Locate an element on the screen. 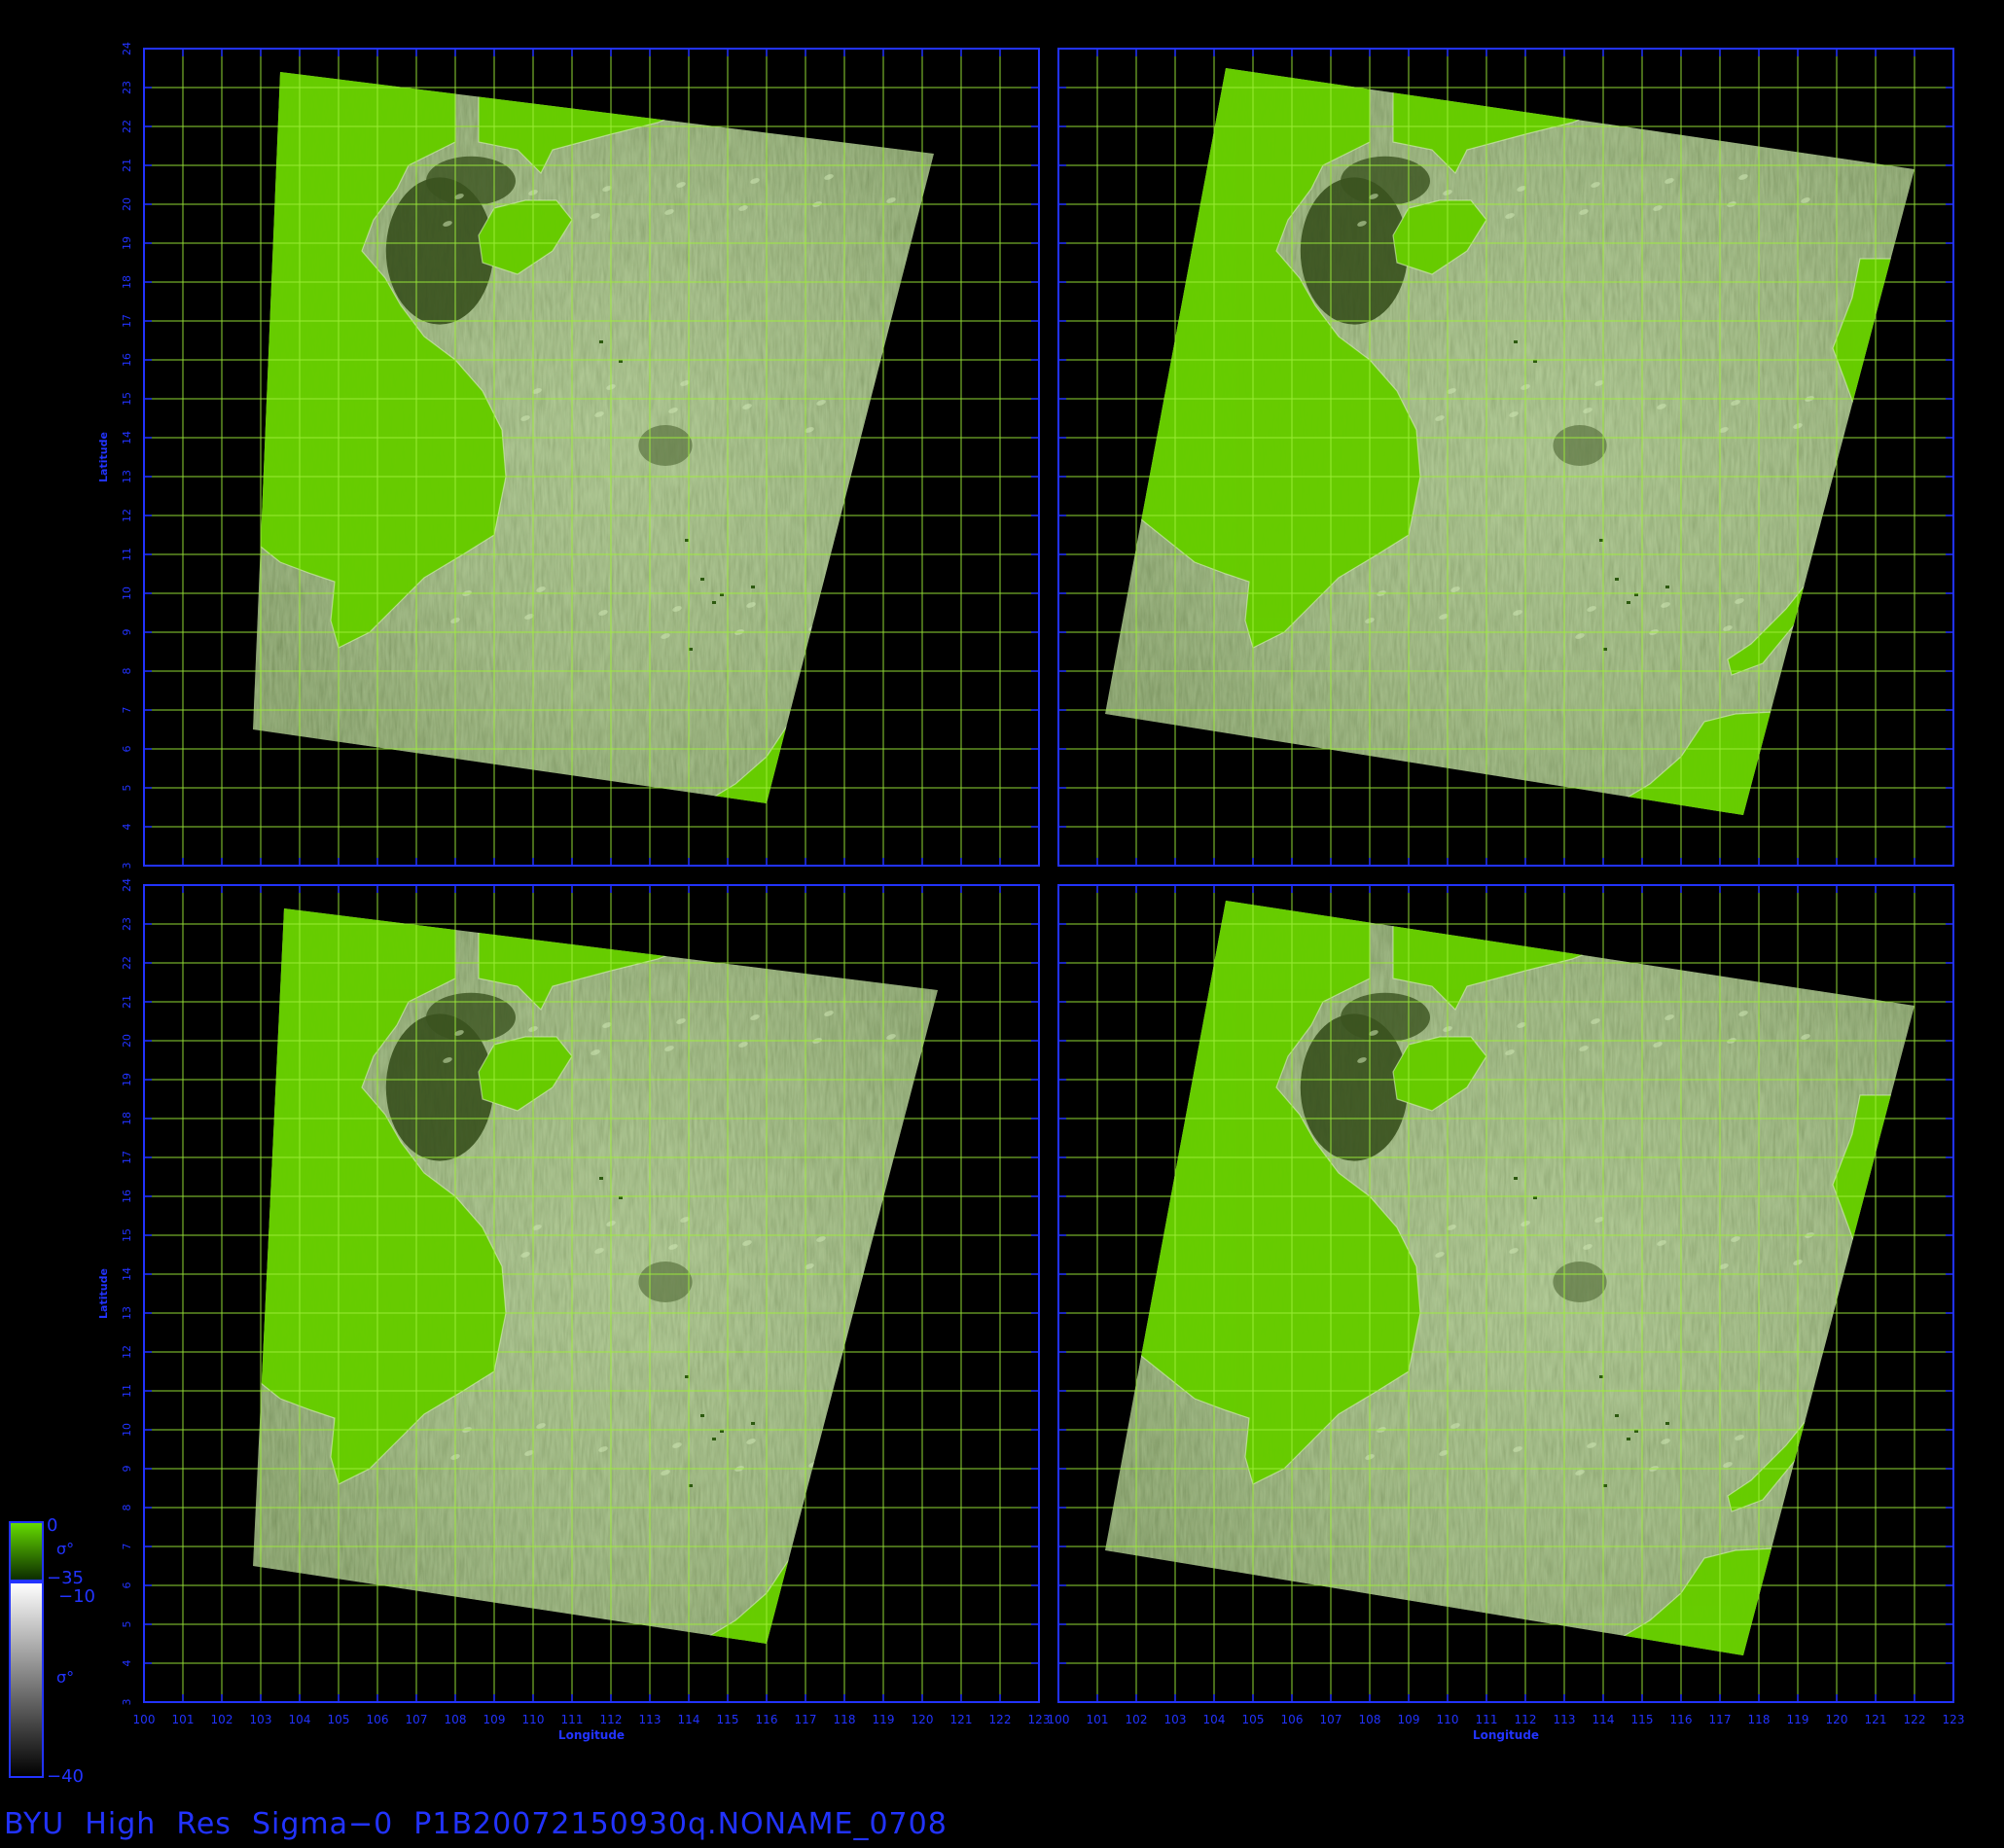 This screenshot has height=1848, width=2004. lon-tick-label: 116 is located at coordinates (767, 1719).